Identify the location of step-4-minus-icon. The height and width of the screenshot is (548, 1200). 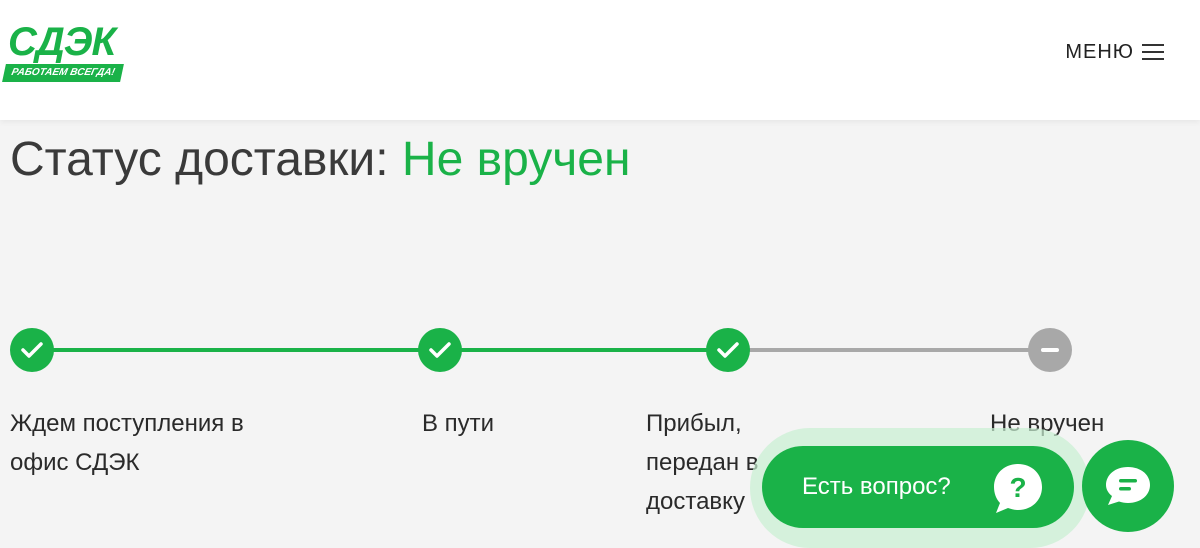
(1050, 350).